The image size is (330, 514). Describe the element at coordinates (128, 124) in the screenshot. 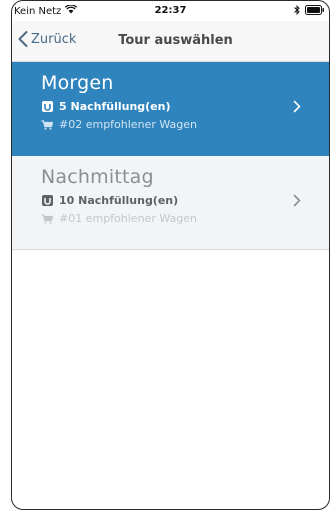

I see `recommended-cart: #02 empfohlener Wagen` at that location.